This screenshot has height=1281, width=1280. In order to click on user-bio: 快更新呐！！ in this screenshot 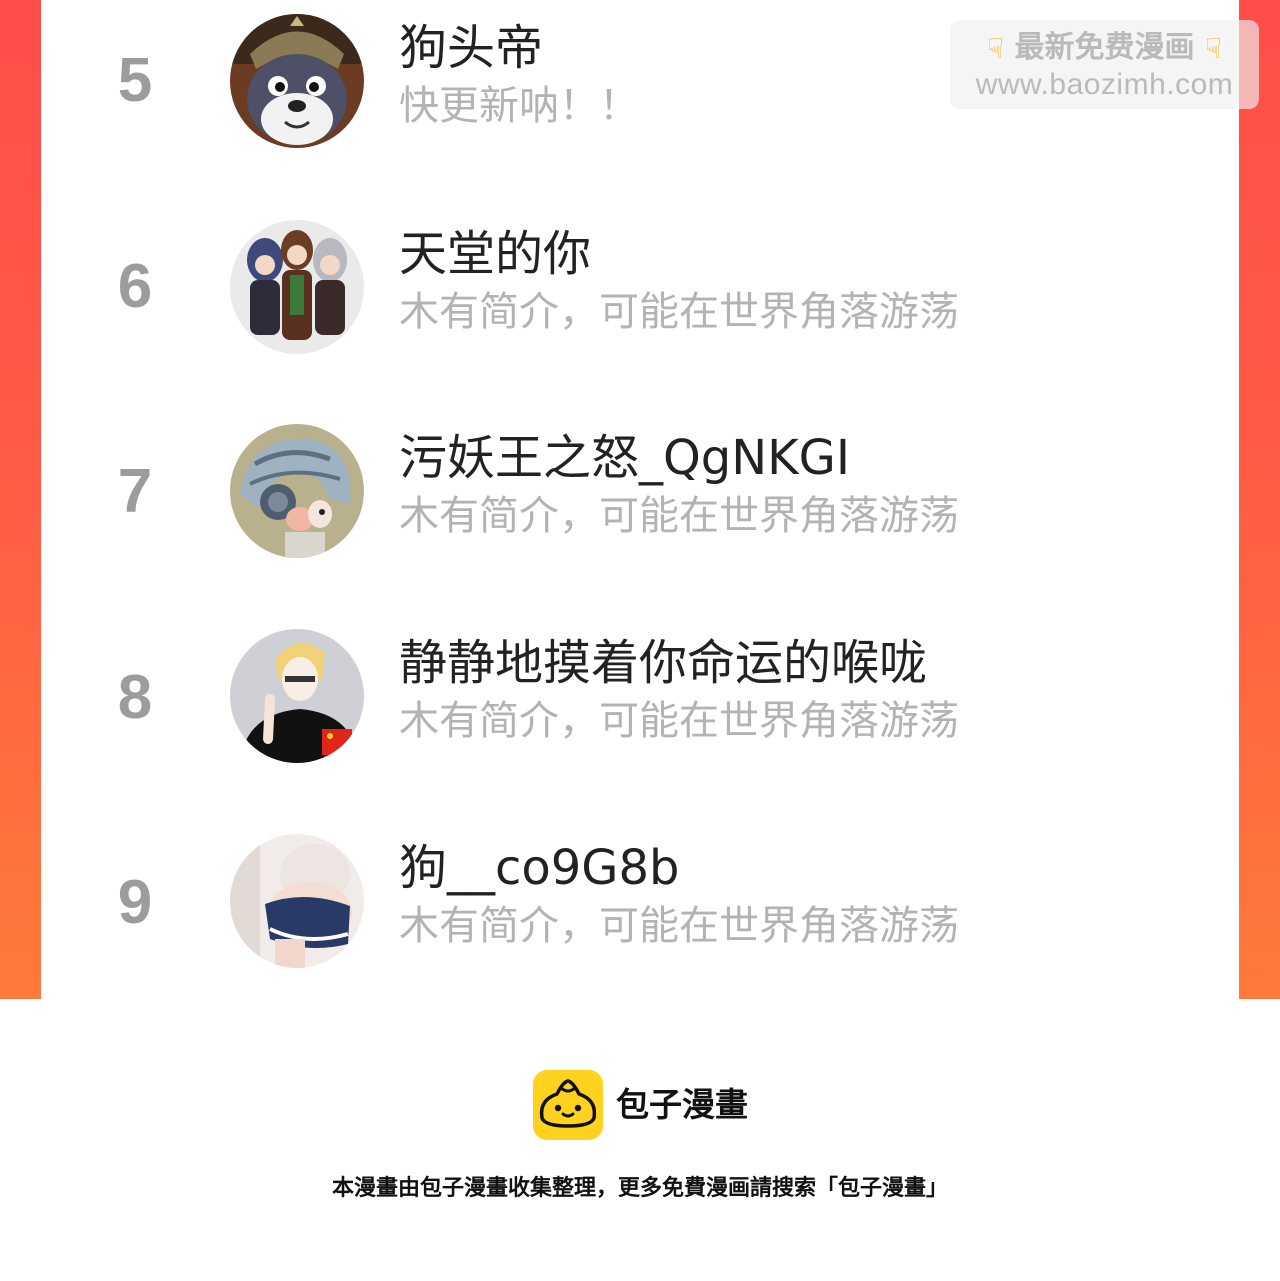, I will do `click(519, 106)`.